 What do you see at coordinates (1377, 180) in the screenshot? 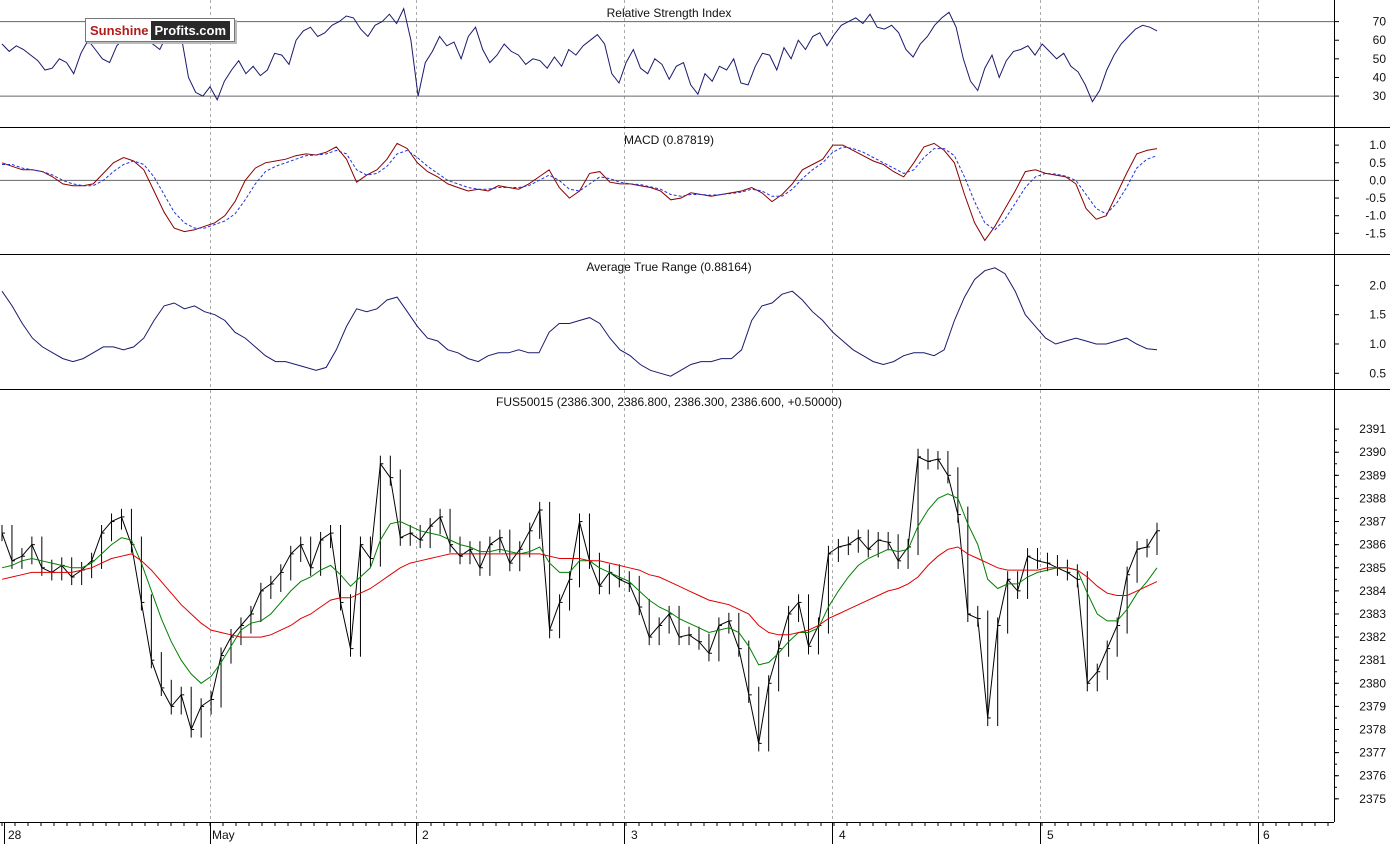
I see `panel-1-tick-label-2: 0.0` at bounding box center [1377, 180].